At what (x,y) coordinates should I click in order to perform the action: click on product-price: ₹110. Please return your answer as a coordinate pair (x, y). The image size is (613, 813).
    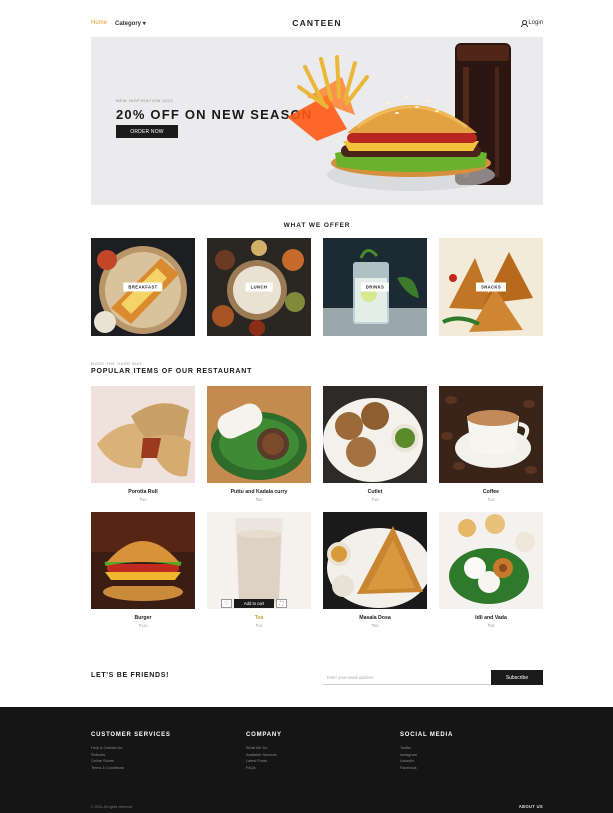
    Looking at the image, I should click on (143, 625).